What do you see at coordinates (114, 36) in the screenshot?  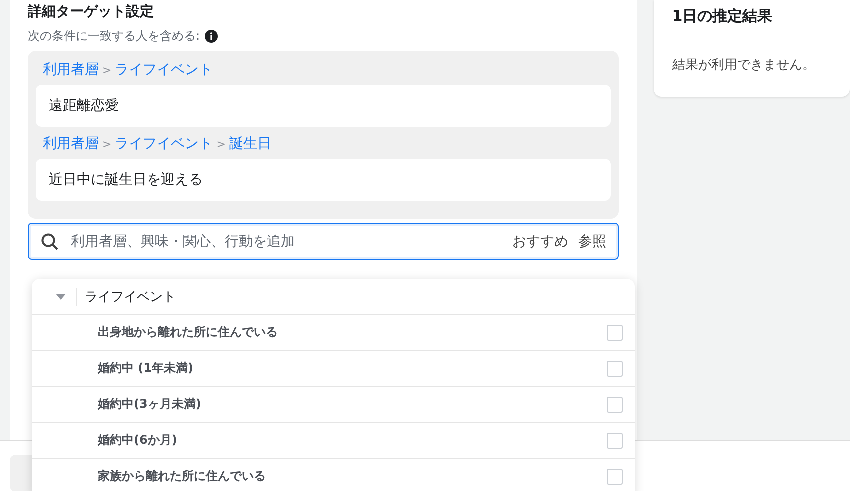 I see `section-subtitle: 次の条件に一致する人を含める:` at bounding box center [114, 36].